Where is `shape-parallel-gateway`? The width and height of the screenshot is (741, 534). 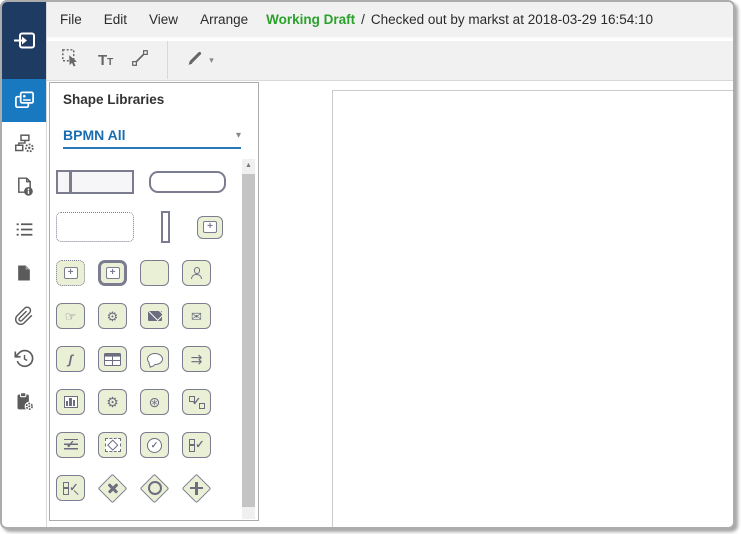
shape-parallel-gateway is located at coordinates (196, 488).